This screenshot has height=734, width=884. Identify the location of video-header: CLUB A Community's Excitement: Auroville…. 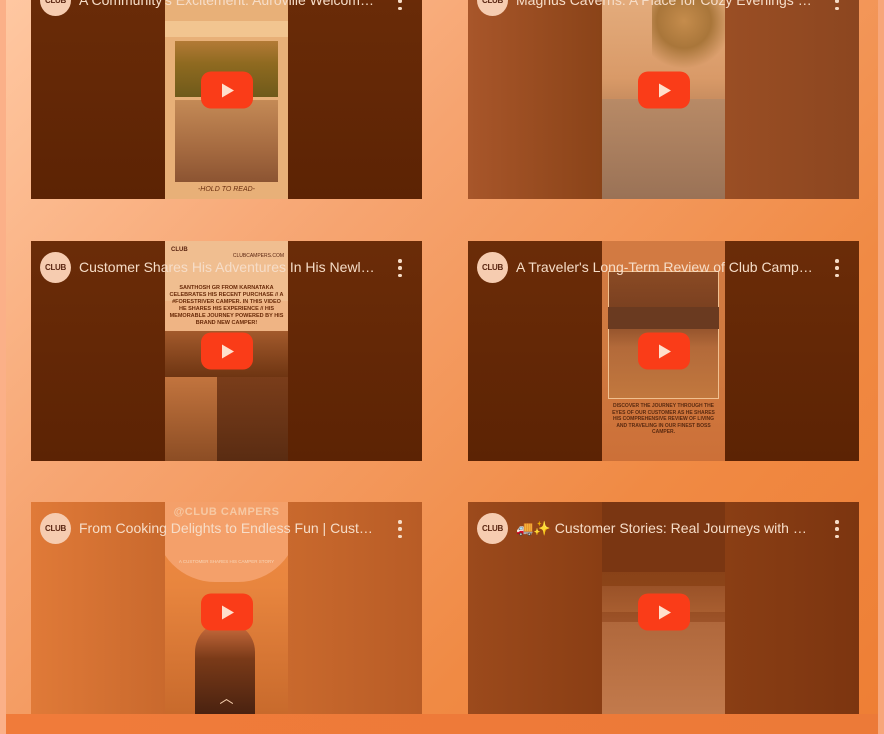
(224, 8).